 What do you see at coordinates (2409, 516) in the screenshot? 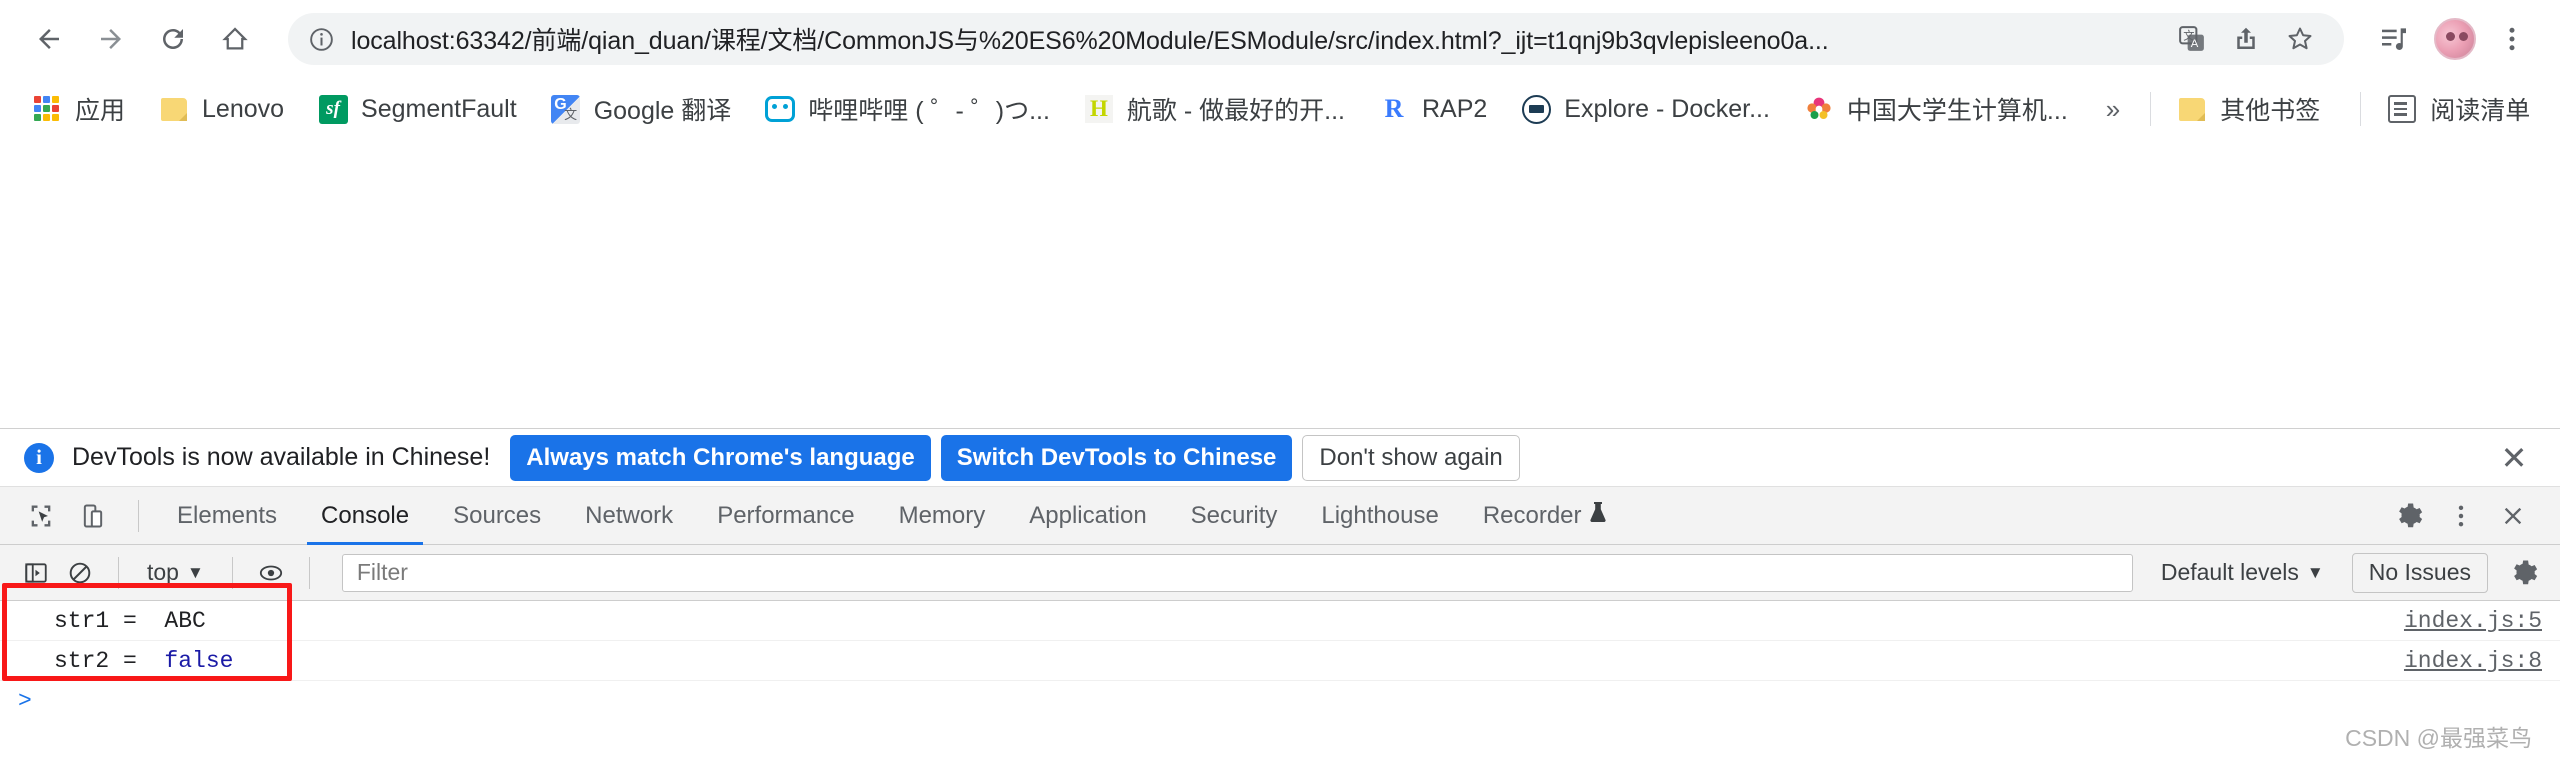
I see `gear-icon` at bounding box center [2409, 516].